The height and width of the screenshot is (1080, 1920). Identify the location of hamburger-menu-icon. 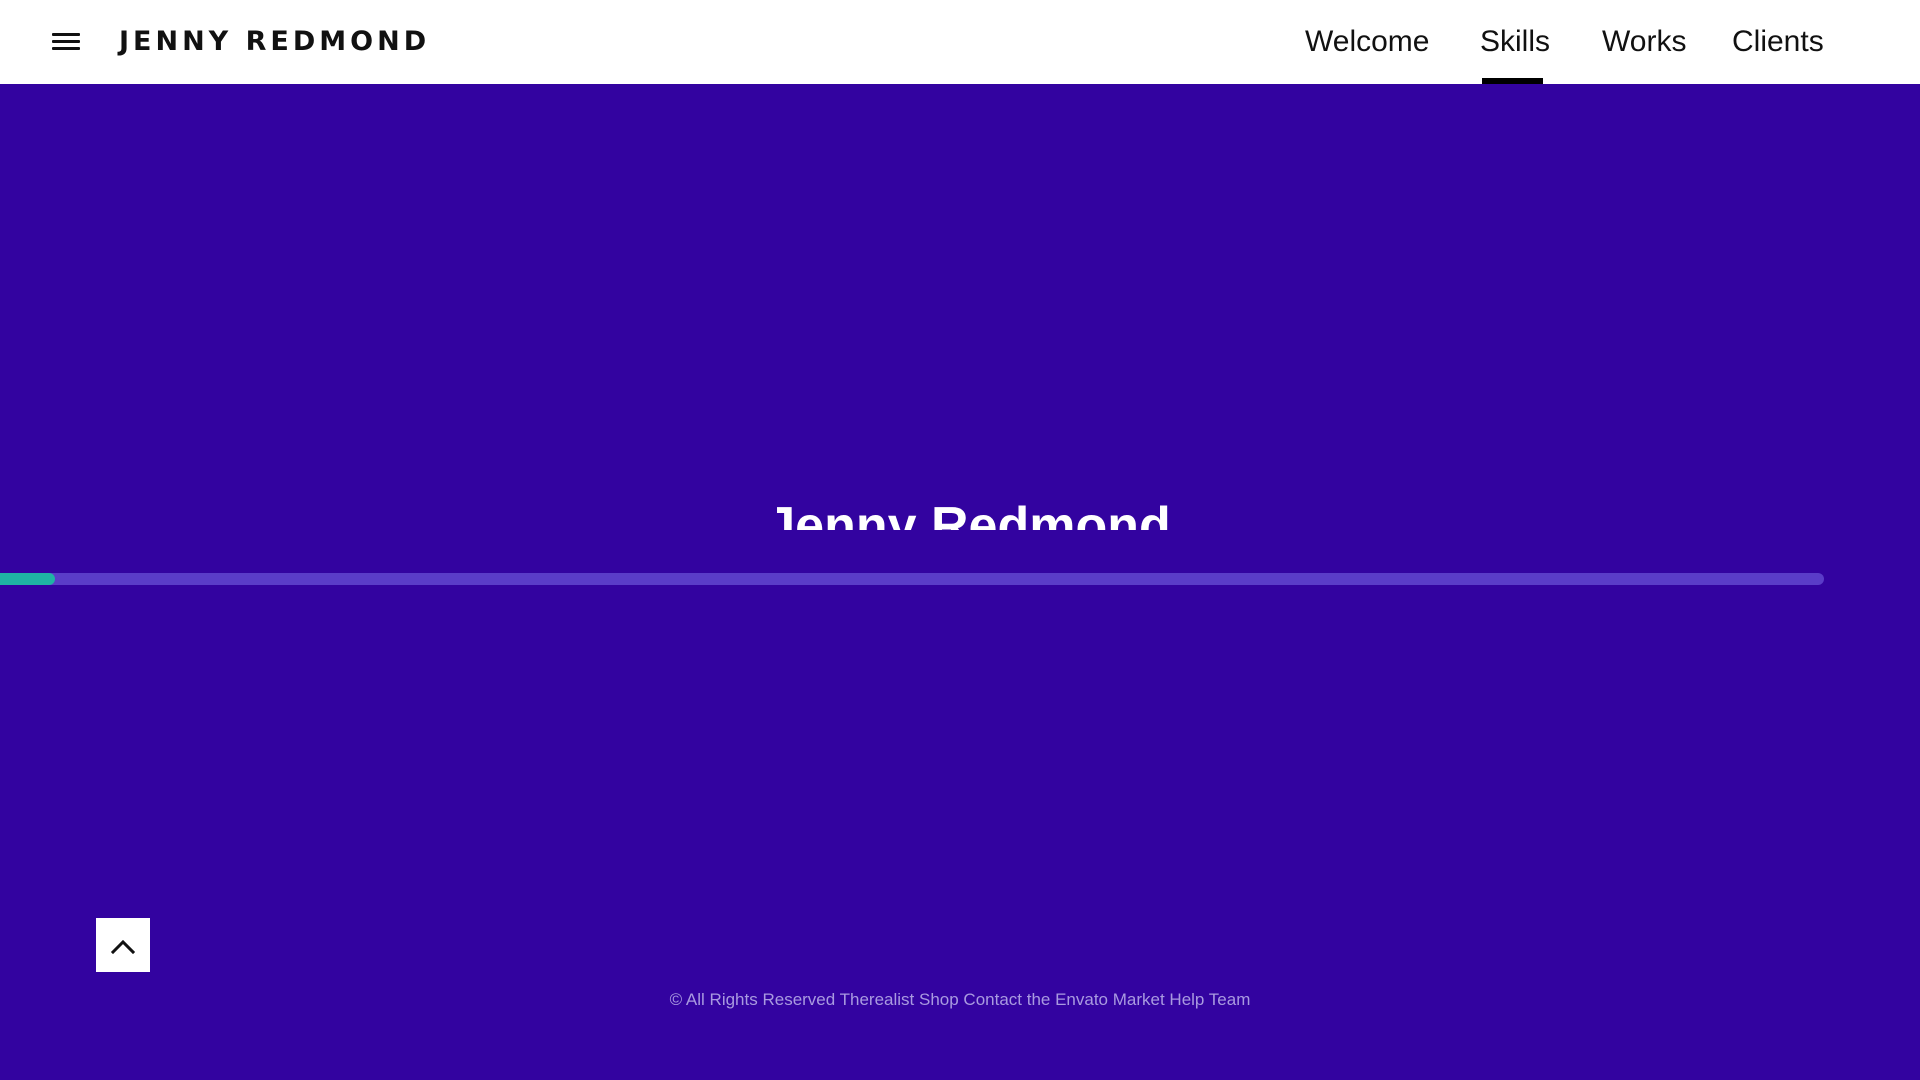
(66, 42).